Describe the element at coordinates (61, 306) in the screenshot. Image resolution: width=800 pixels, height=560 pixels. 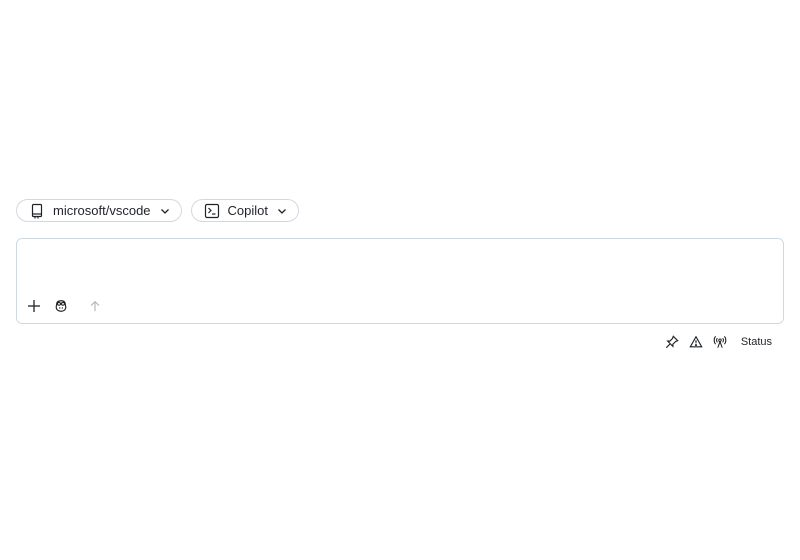
I see `copilot-icon` at that location.